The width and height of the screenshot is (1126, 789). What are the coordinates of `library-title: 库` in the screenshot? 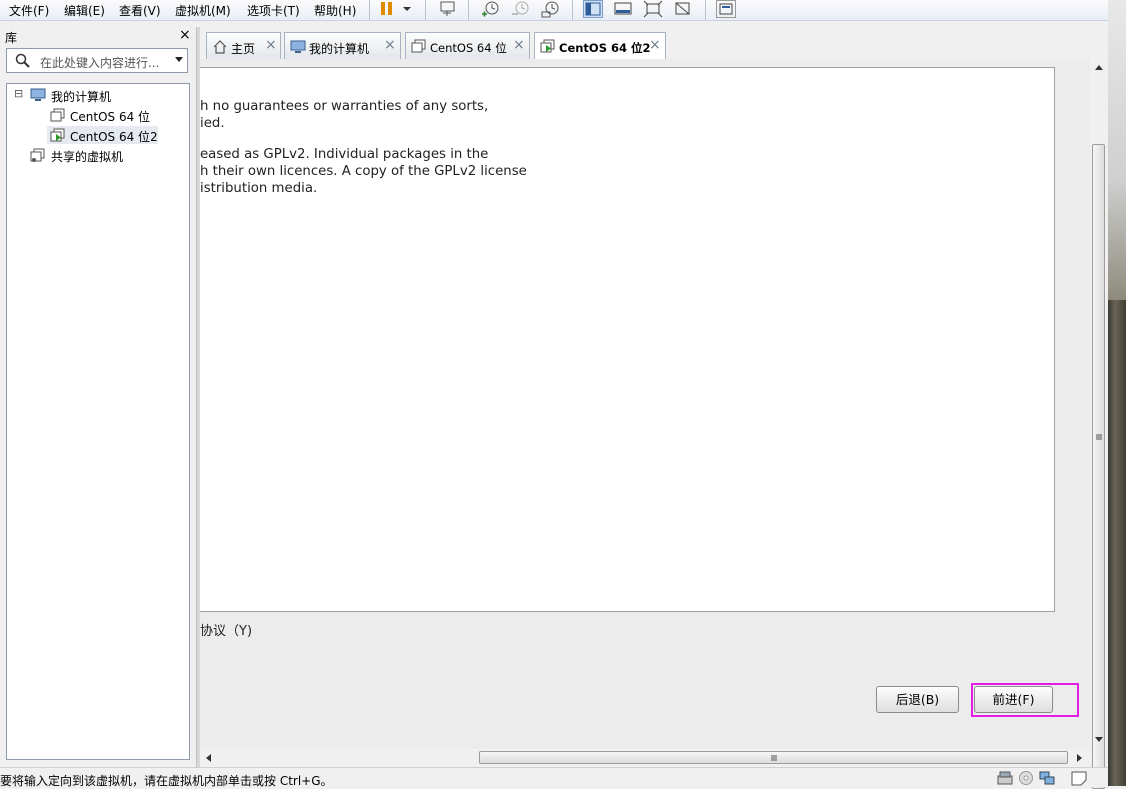 It's located at (11, 38).